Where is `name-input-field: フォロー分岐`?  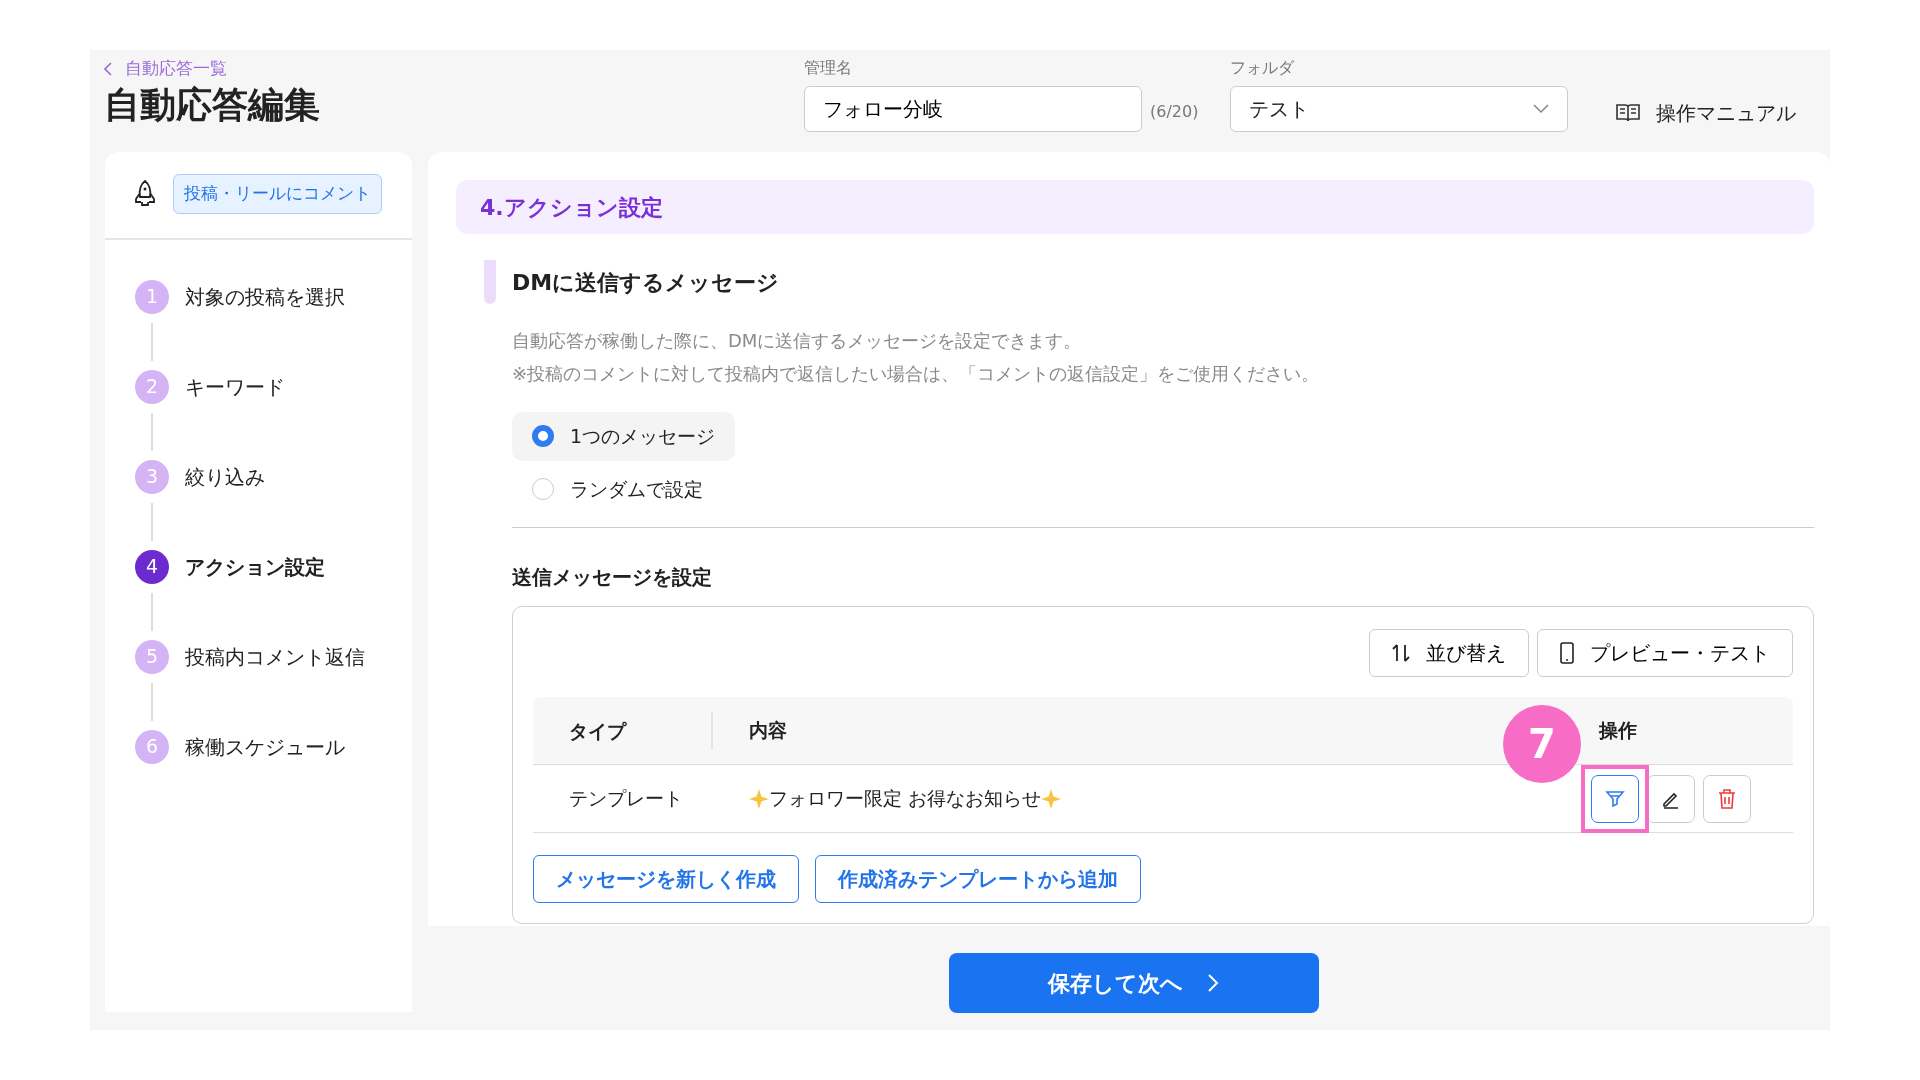 name-input-field: フォロー分岐 is located at coordinates (973, 109).